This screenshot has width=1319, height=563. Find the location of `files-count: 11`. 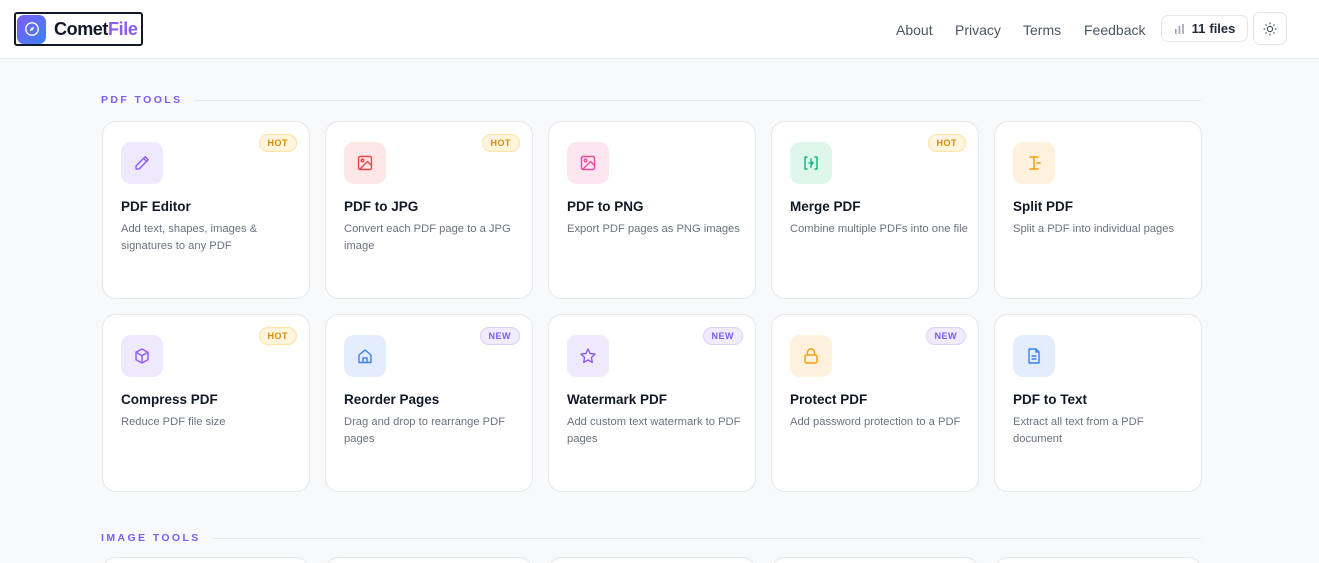

files-count: 11 is located at coordinates (1198, 28).